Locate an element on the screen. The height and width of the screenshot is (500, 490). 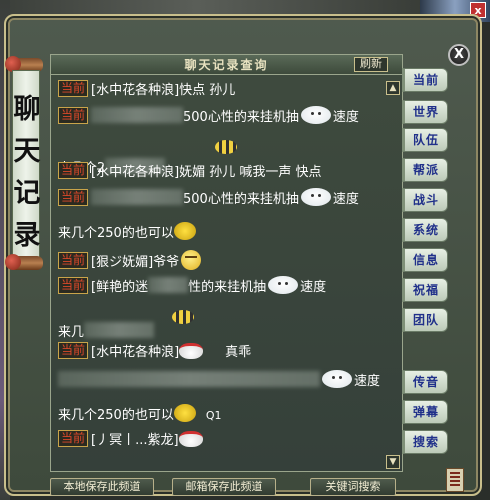
chat-text: [水中花各种浪] is located at coordinates (135, 352).